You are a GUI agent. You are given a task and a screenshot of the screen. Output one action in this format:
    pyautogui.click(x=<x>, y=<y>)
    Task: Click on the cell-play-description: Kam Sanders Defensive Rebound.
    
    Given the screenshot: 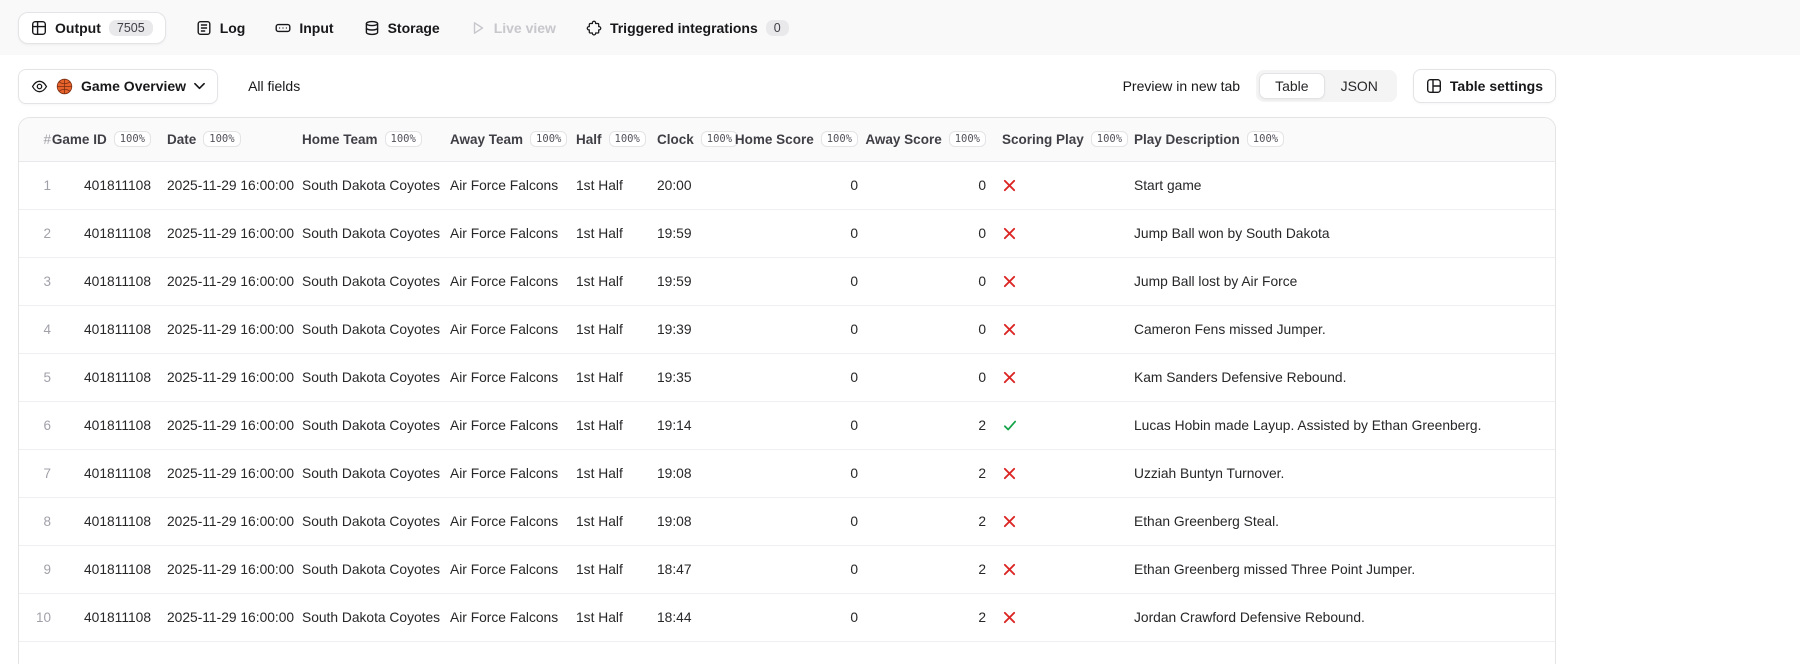 What is the action you would take?
    pyautogui.click(x=1340, y=376)
    